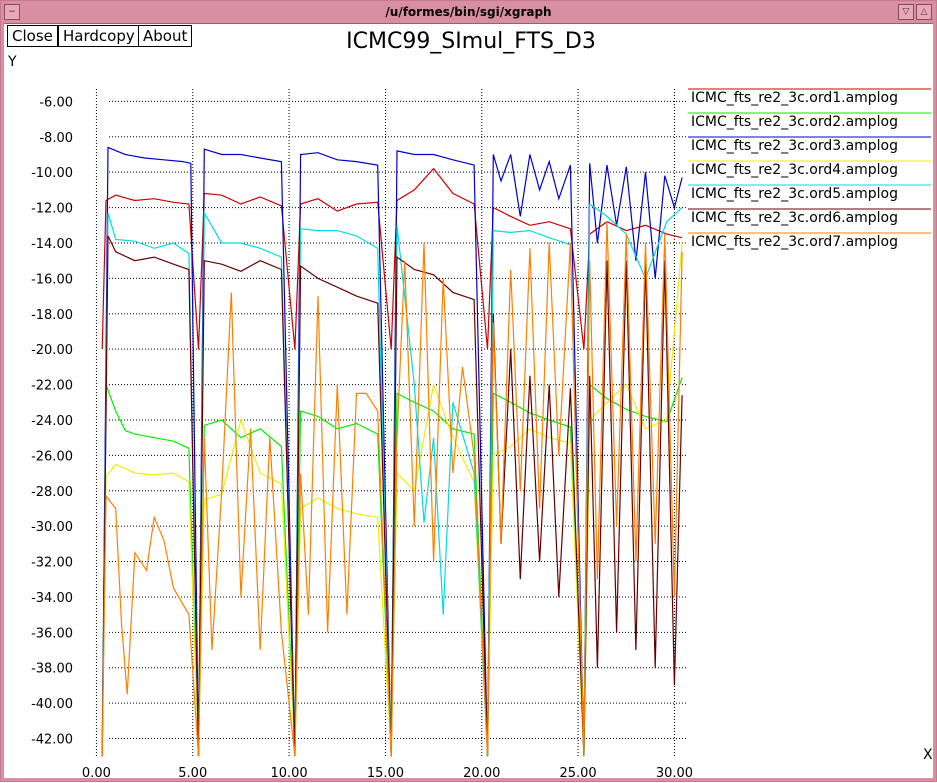  What do you see at coordinates (52, 563) in the screenshot?
I see `y-tick-label: -32.00` at bounding box center [52, 563].